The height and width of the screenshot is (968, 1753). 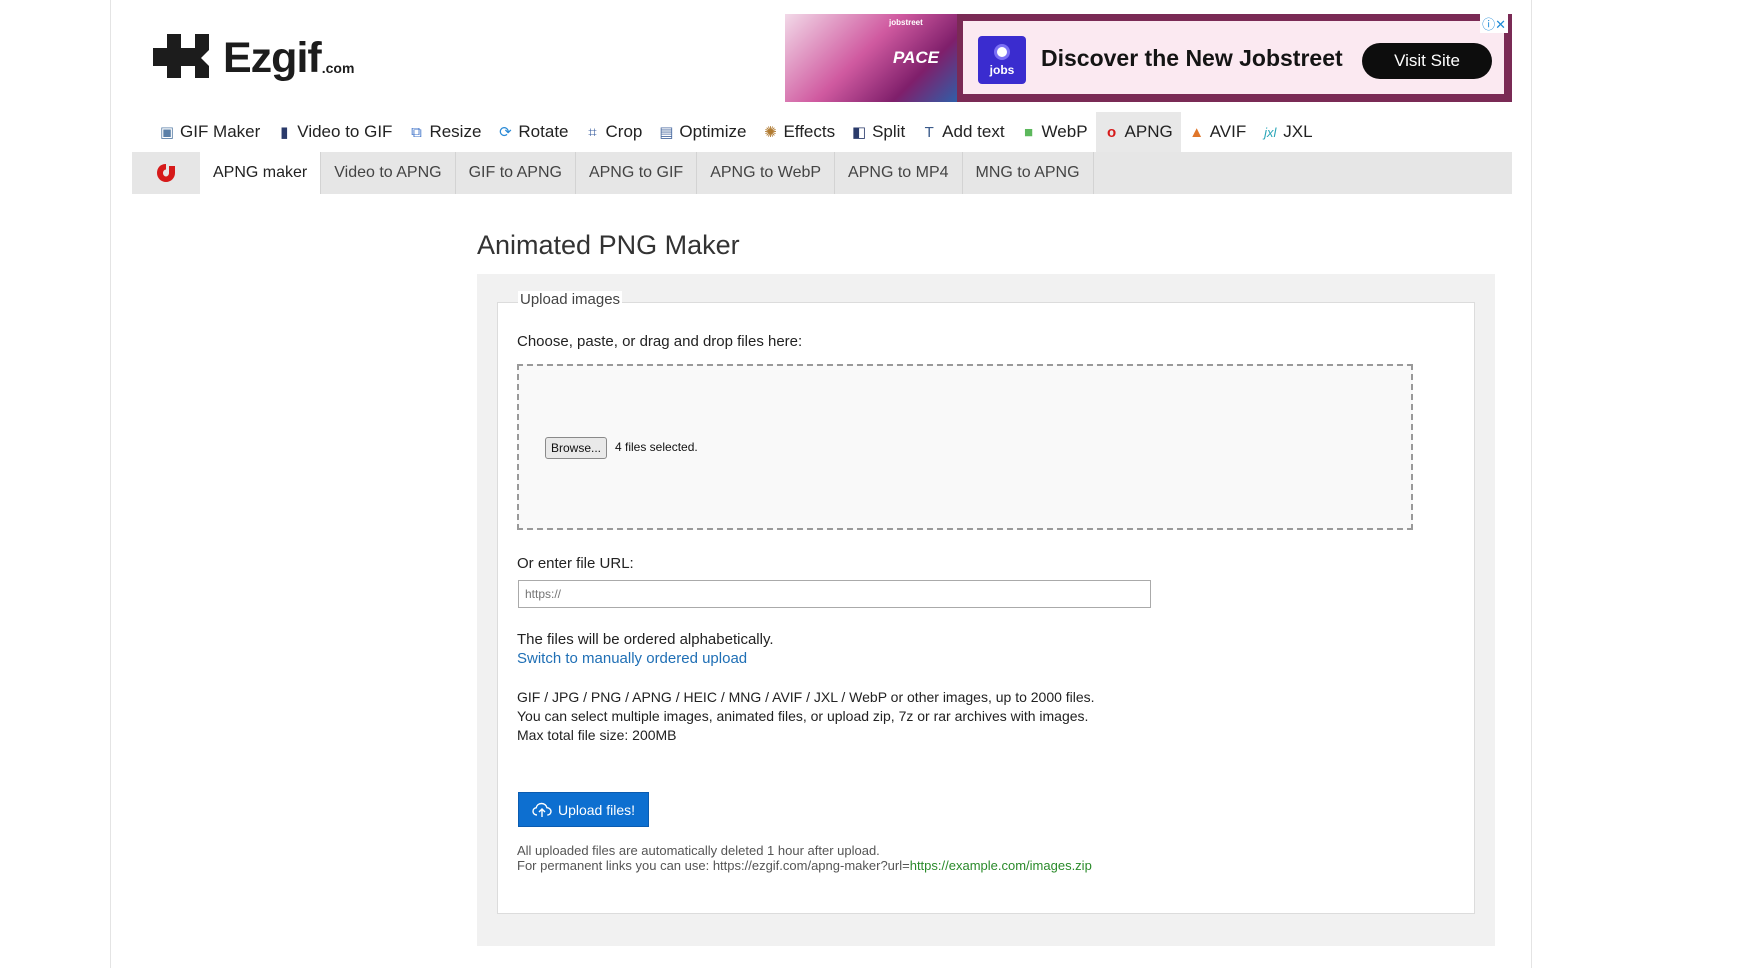 I want to click on ad-thumbnail: jobstreet PACE, so click(x=871, y=58).